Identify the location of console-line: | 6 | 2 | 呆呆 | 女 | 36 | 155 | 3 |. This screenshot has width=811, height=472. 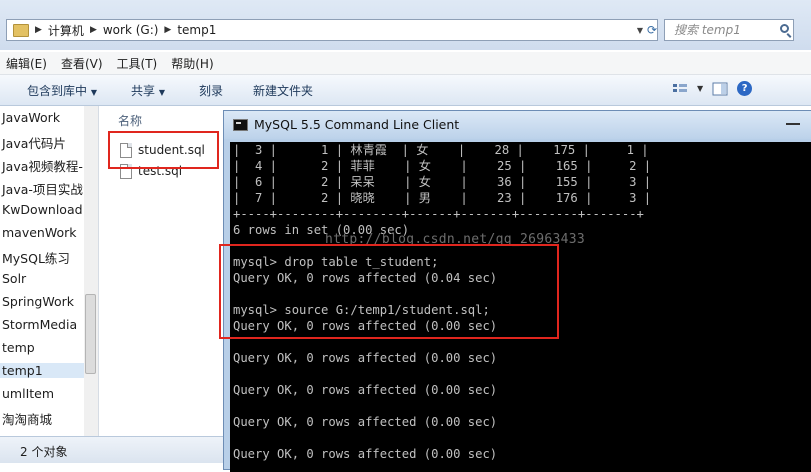
(442, 182).